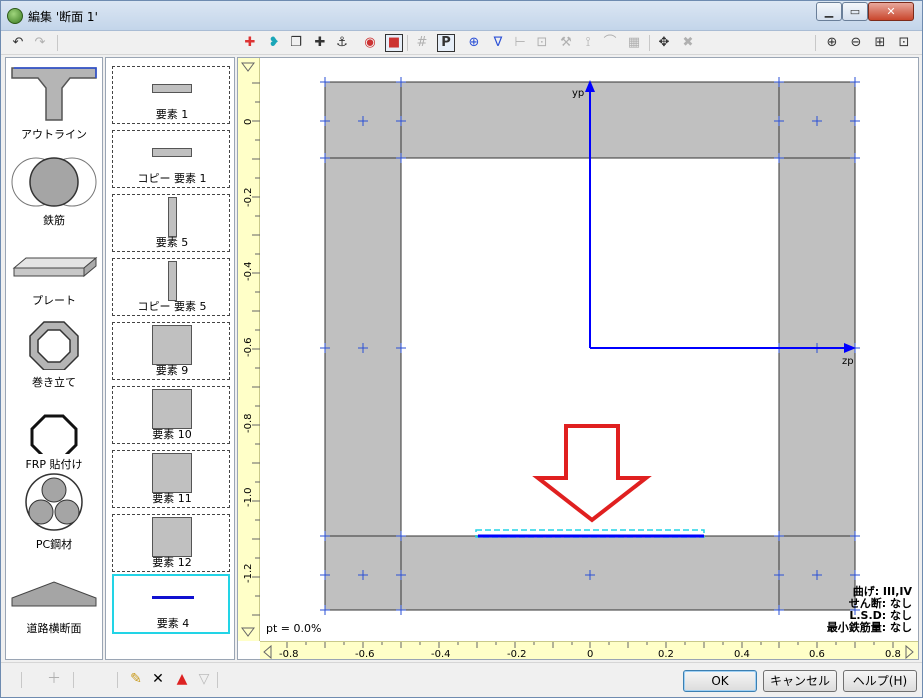 This screenshot has width=923, height=698. What do you see at coordinates (248, 67) in the screenshot?
I see `ruler-up-icon` at bounding box center [248, 67].